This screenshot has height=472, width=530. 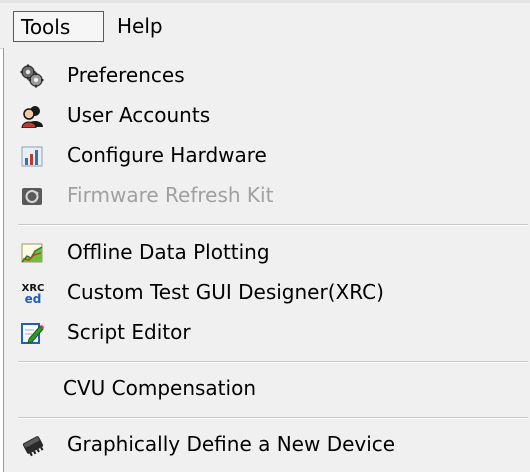 What do you see at coordinates (159, 388) in the screenshot?
I see `menu-item-label: CVU Compensation` at bounding box center [159, 388].